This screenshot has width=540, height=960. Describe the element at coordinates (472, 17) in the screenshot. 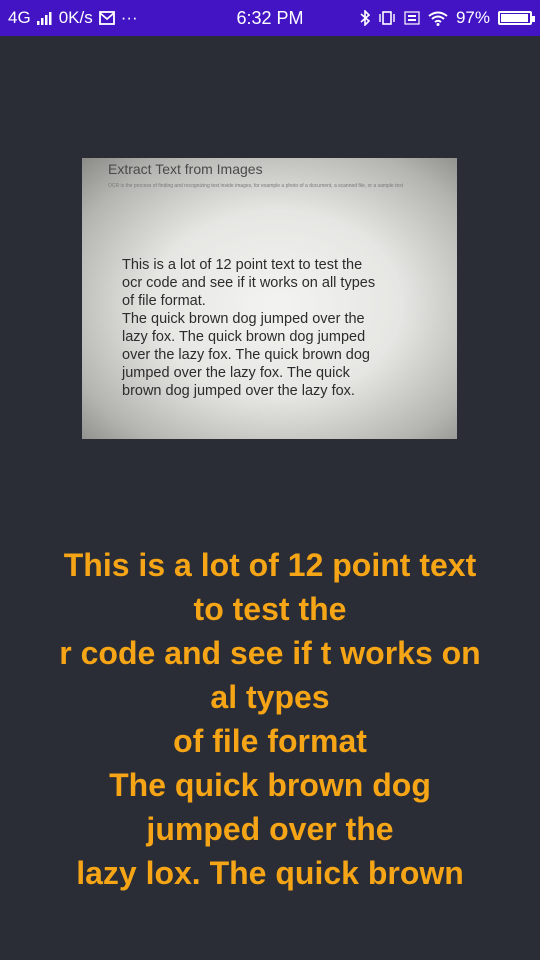

I see `battery-percent: 97%` at that location.